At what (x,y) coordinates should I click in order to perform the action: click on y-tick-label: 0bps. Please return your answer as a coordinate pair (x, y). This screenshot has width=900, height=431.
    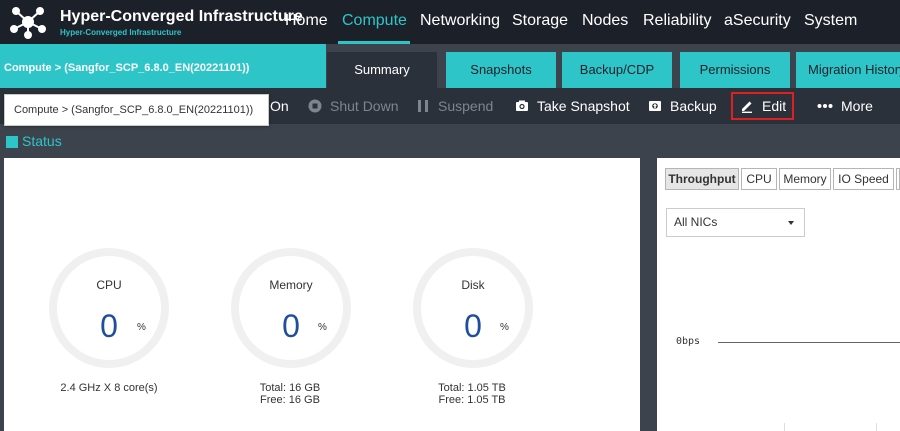
    Looking at the image, I should click on (688, 341).